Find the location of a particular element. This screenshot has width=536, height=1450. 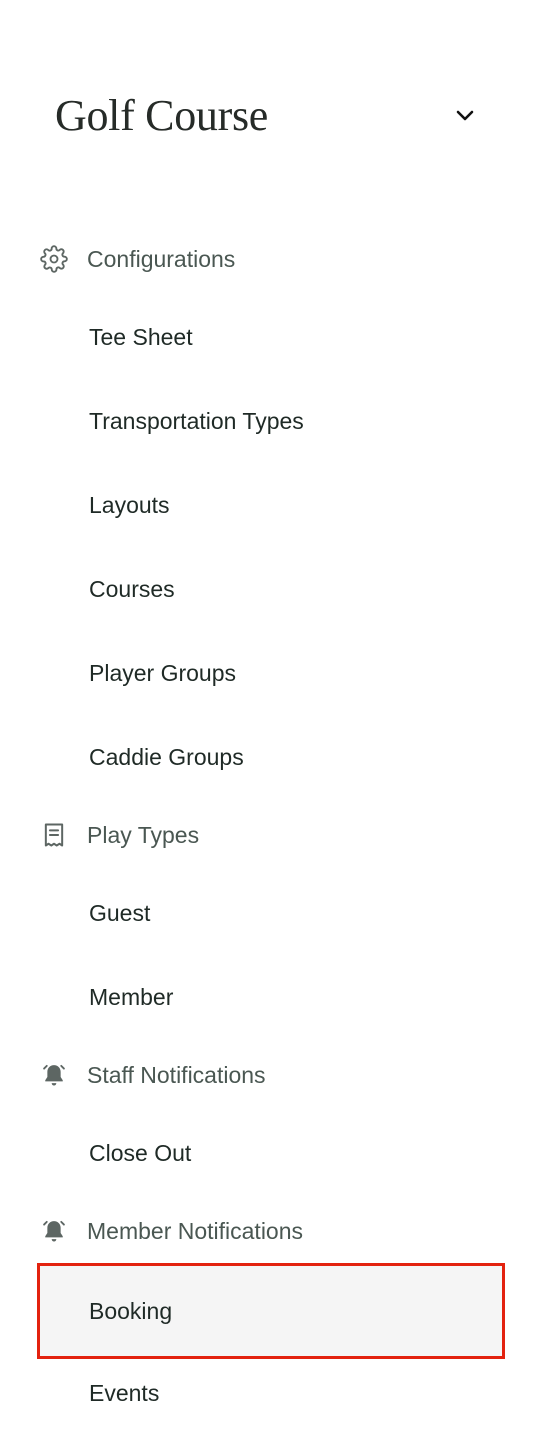

page-title: Golf Course is located at coordinates (162, 115).